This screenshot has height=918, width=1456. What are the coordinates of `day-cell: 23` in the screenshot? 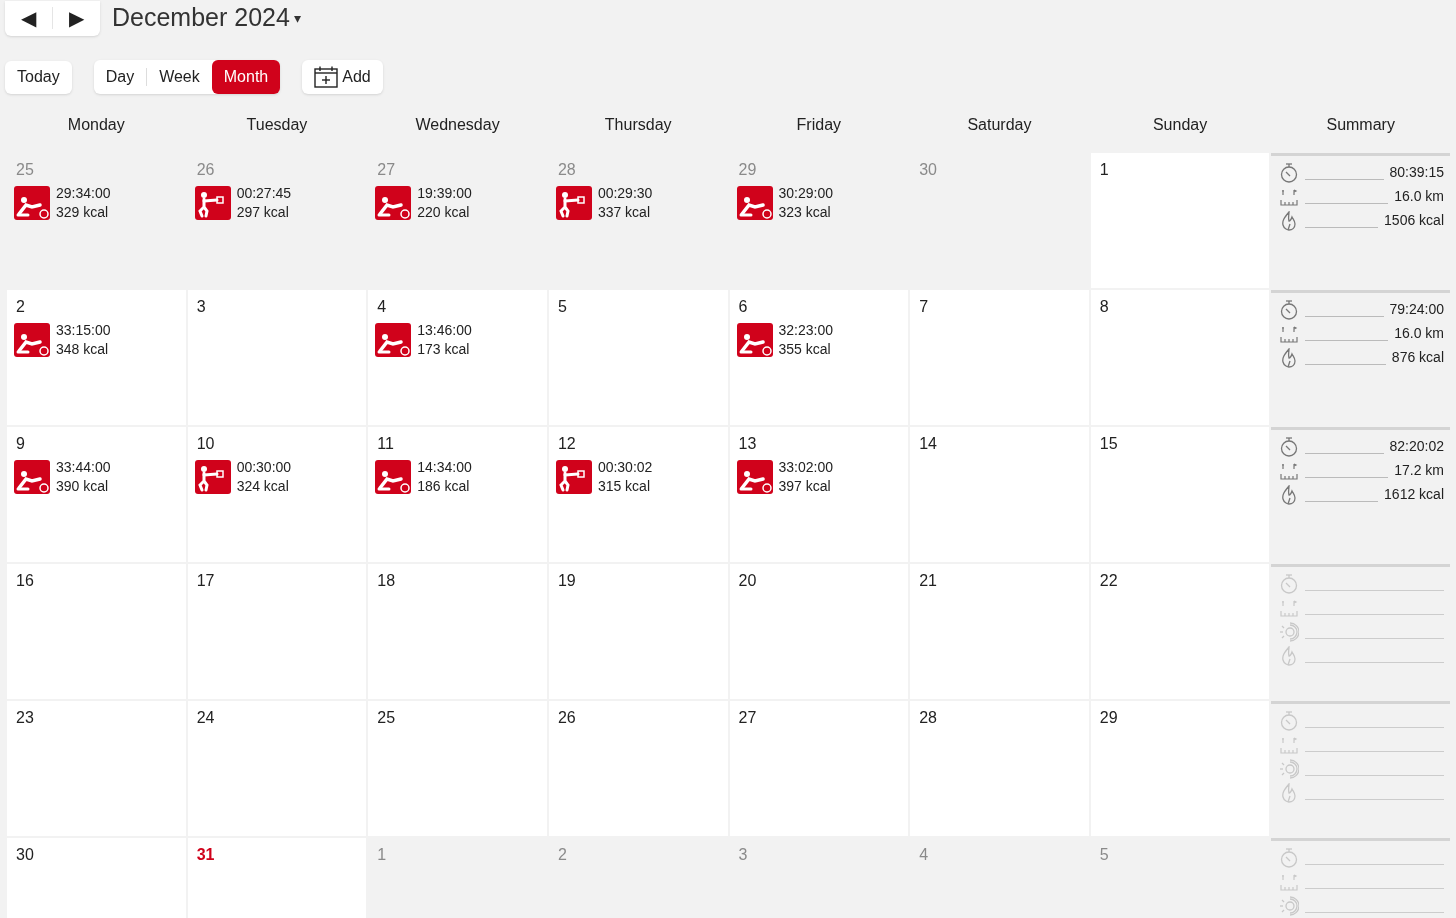 It's located at (96, 768).